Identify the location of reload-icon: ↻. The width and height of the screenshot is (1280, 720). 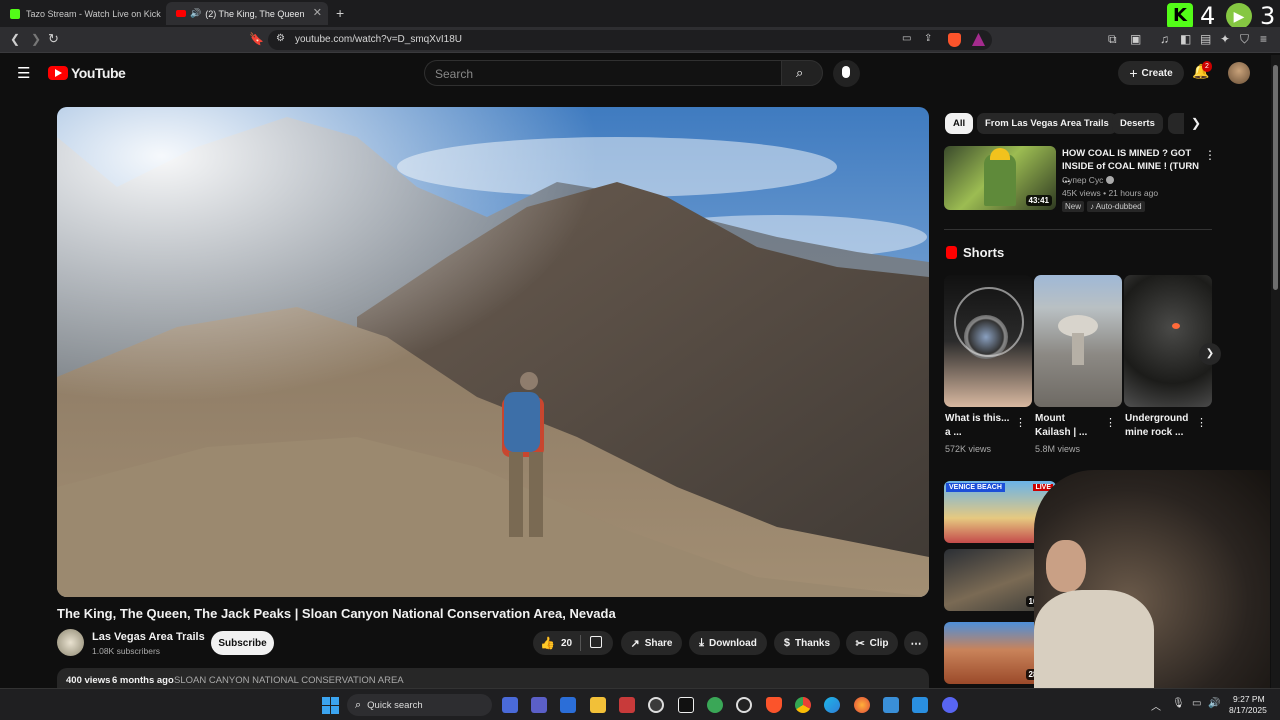
(53, 38).